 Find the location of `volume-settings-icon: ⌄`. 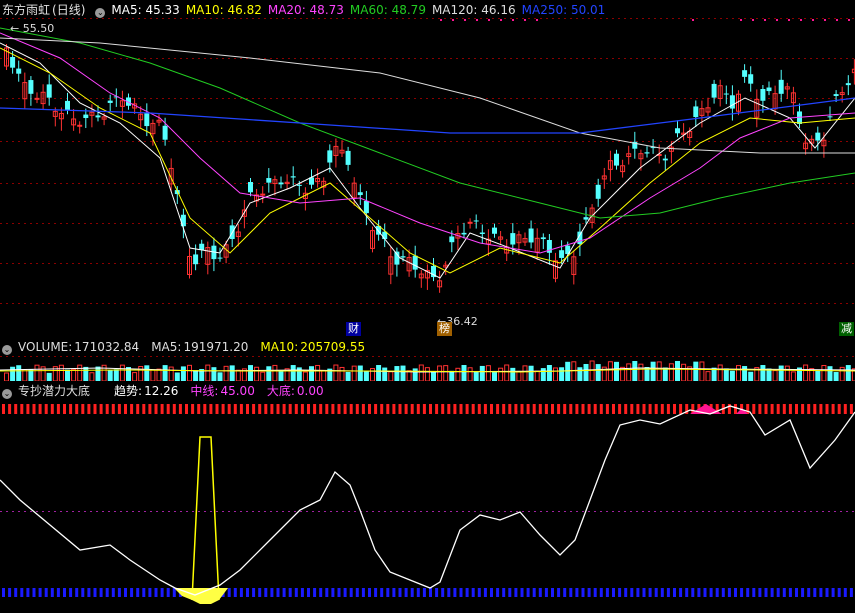

volume-settings-icon: ⌄ is located at coordinates (7, 350).